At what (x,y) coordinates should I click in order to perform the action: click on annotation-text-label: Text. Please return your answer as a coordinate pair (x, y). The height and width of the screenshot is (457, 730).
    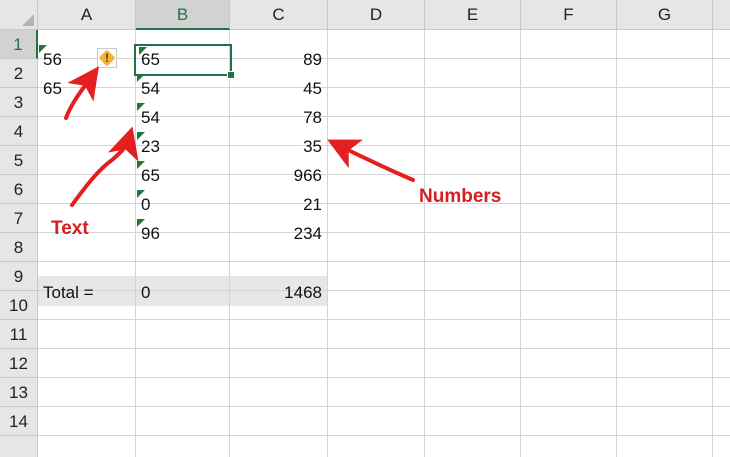
    Looking at the image, I should click on (70, 228).